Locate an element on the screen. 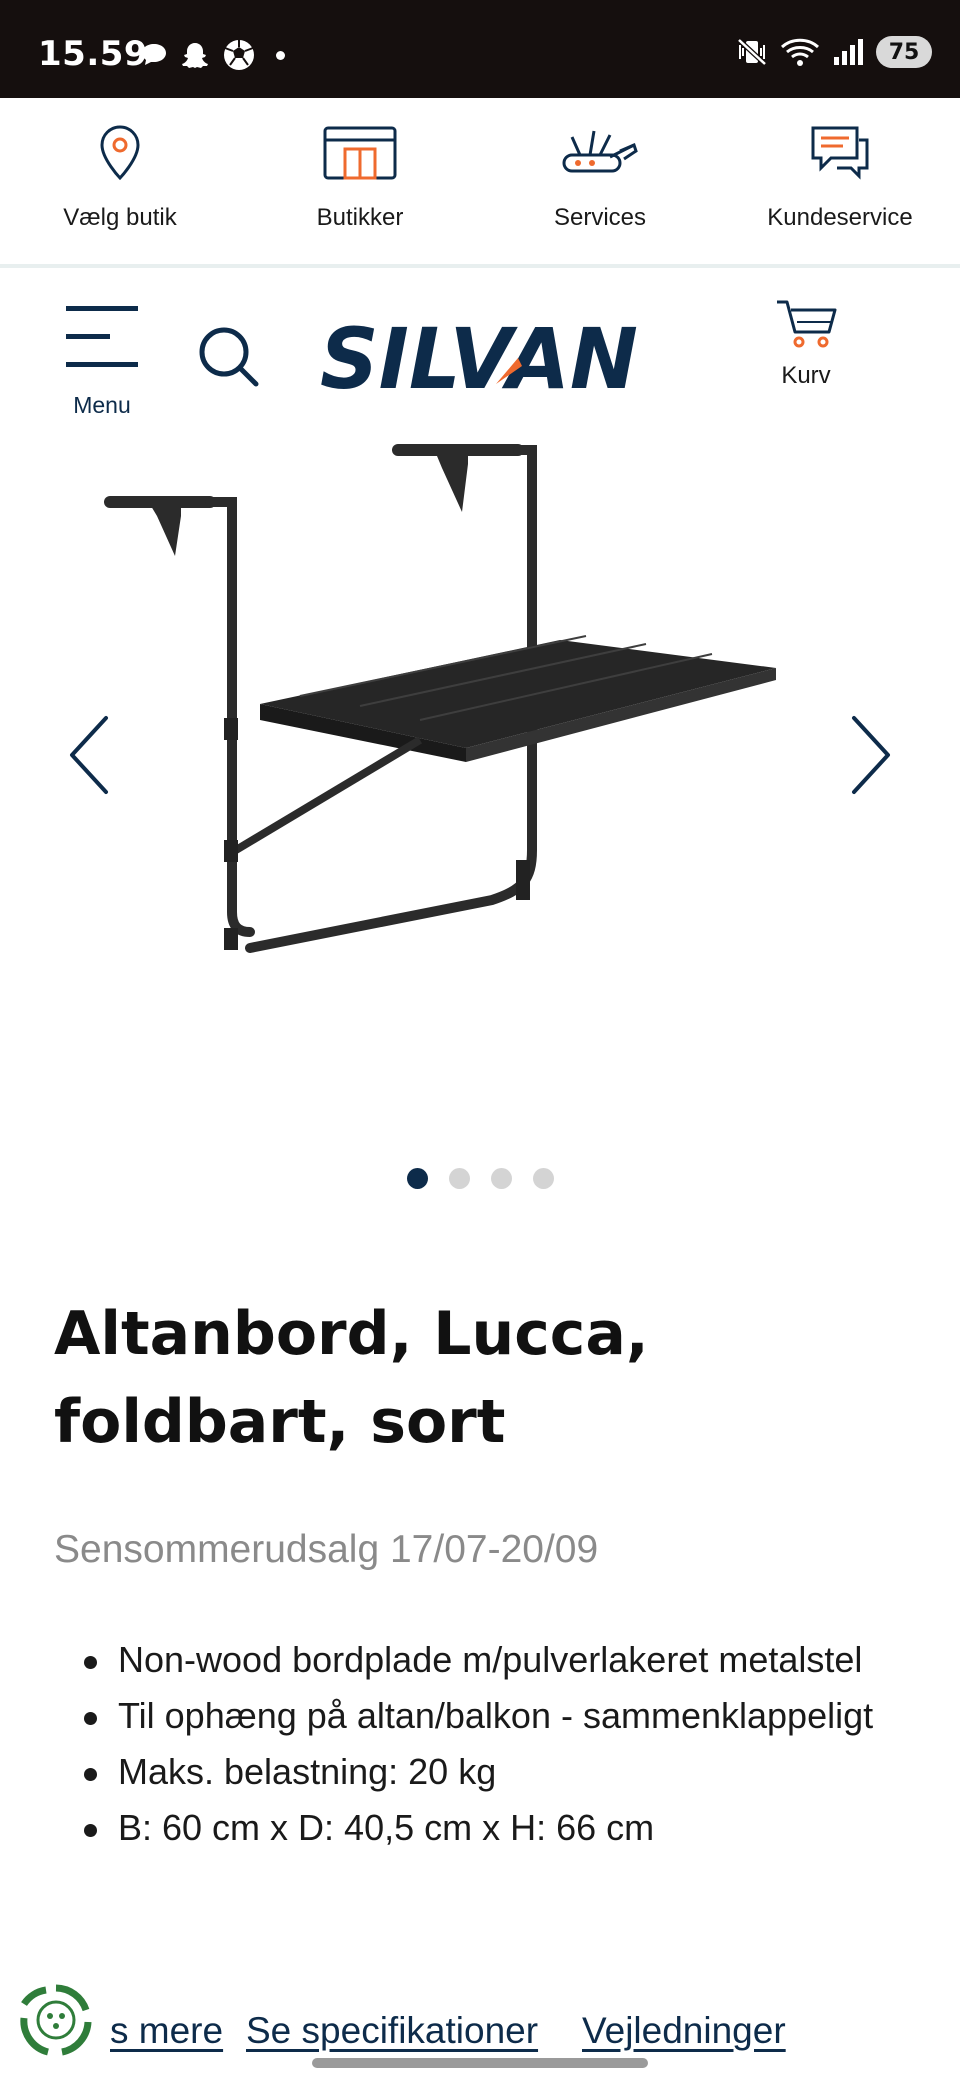 This screenshot has width=960, height=2080. product-title: Altanbord, Lucca, foldbart, sort is located at coordinates (351, 1378).